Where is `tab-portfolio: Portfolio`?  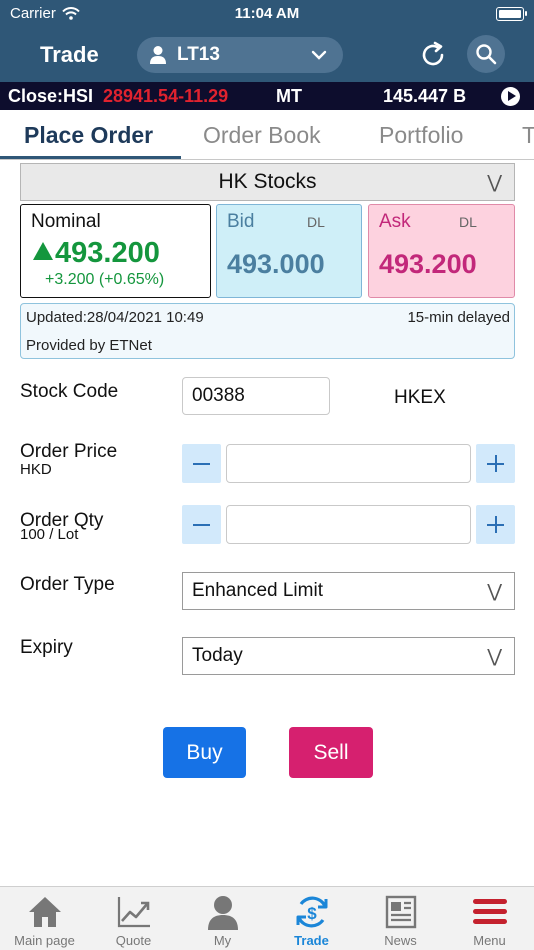
tab-portfolio: Portfolio is located at coordinates (421, 135).